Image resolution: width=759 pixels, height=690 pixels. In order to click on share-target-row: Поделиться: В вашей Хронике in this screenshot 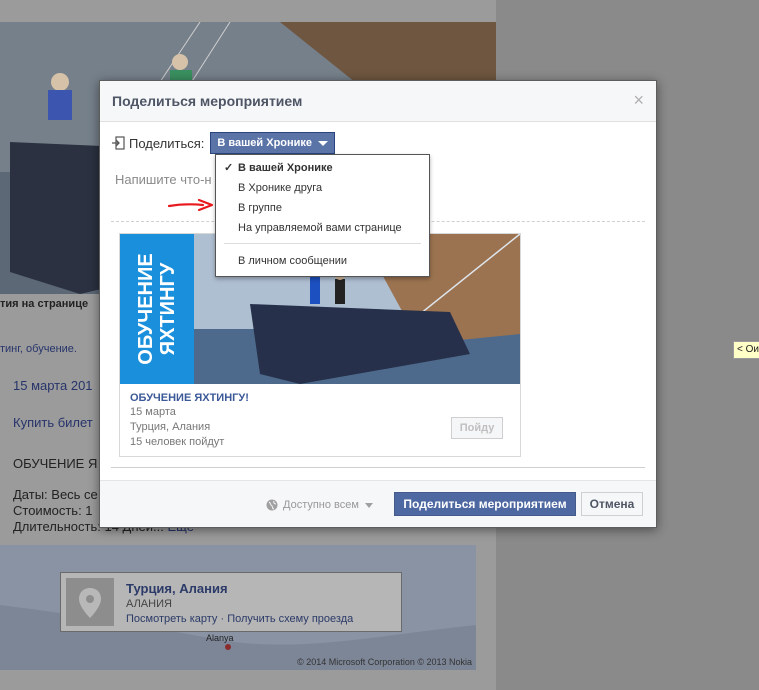, I will do `click(223, 143)`.